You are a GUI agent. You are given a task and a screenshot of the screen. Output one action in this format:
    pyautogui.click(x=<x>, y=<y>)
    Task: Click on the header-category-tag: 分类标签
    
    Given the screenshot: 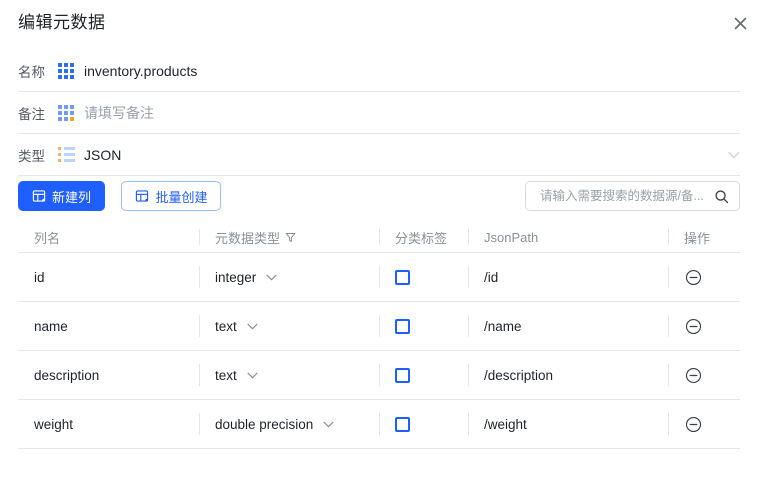 What is the action you would take?
    pyautogui.click(x=423, y=237)
    